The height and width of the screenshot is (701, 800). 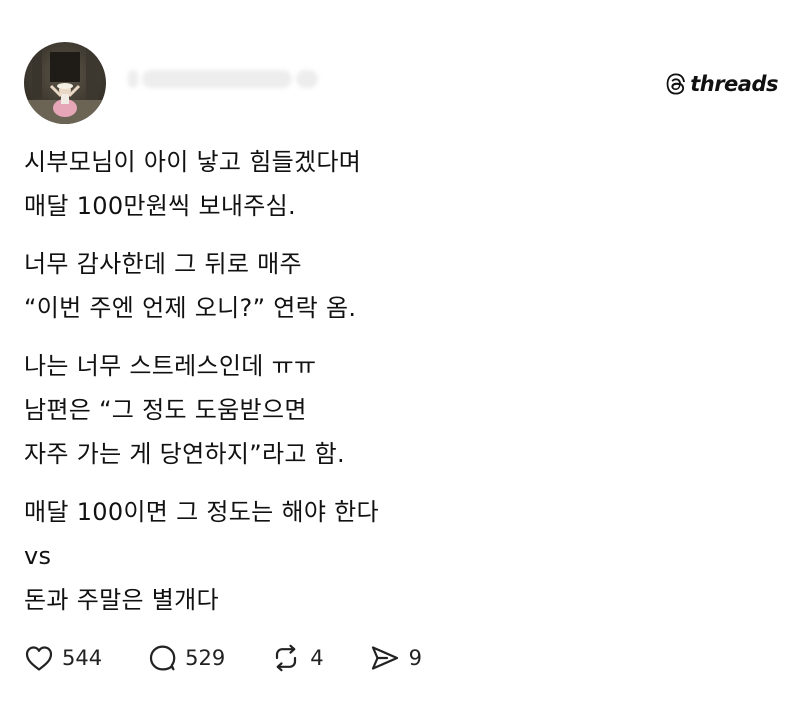 I want to click on threads-brand: threads, so click(x=721, y=84).